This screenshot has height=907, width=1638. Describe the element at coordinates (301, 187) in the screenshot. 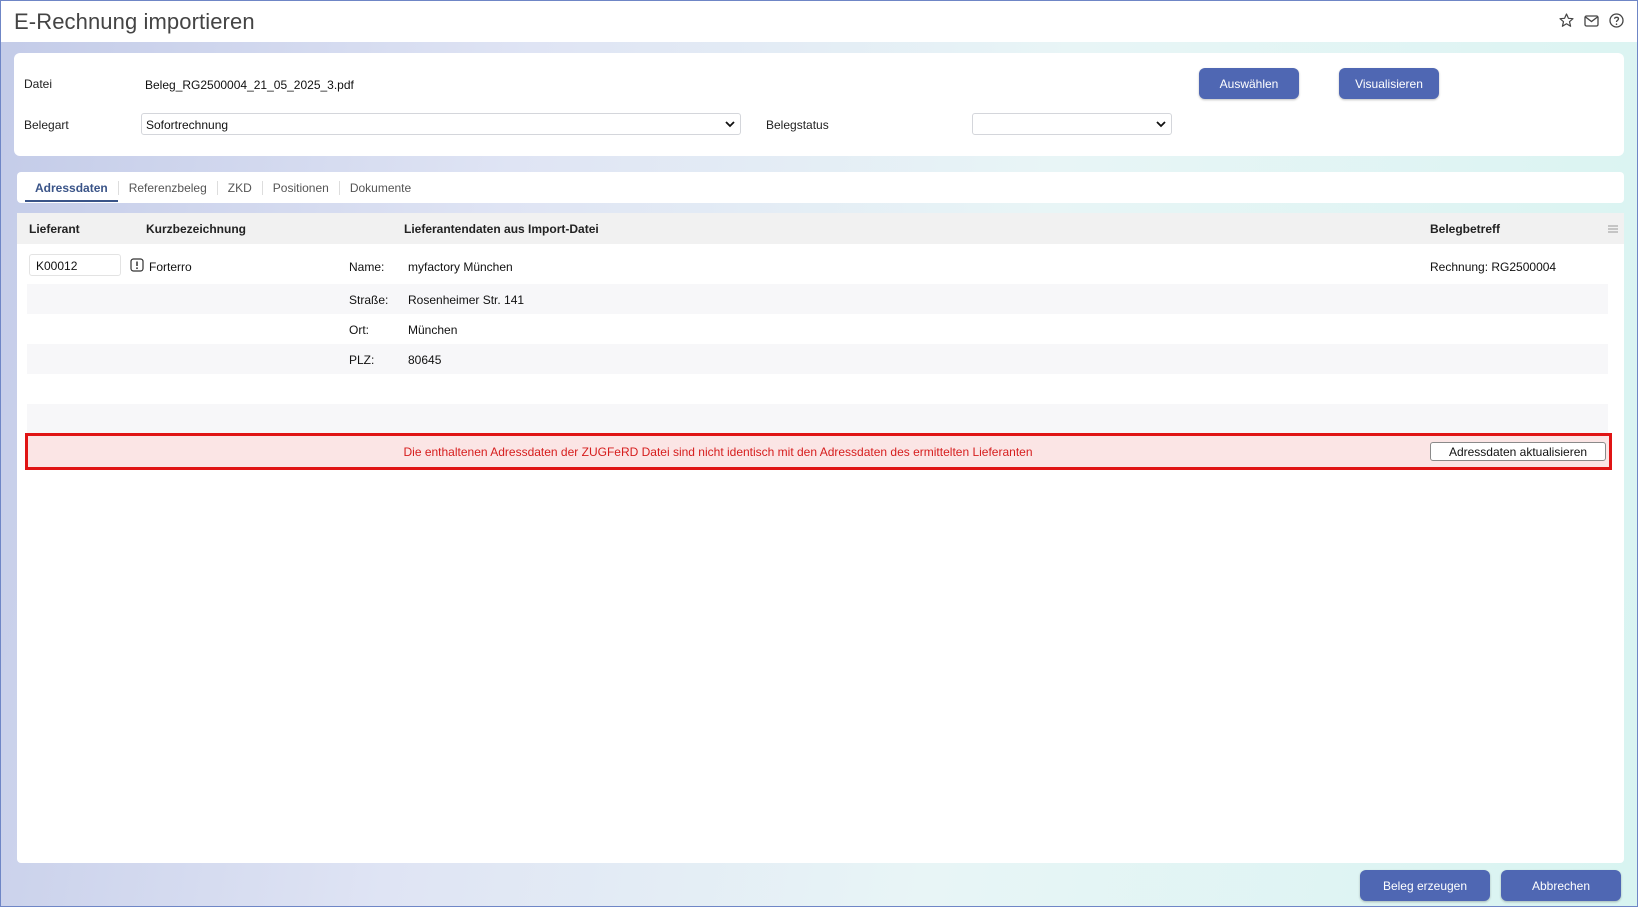

I see `tab-positionen: Positionen` at that location.